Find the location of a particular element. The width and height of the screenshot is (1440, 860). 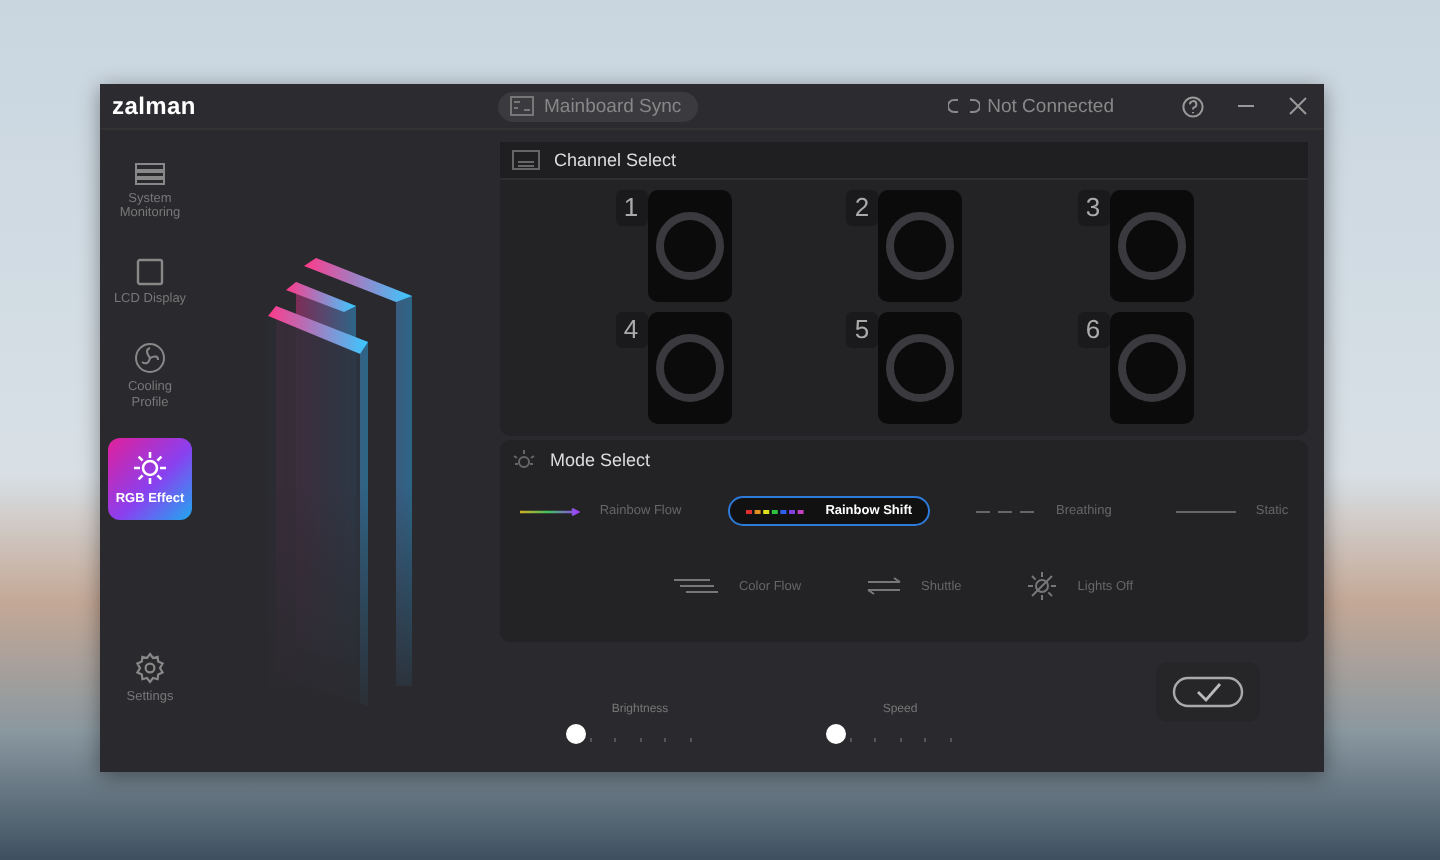

grid-icon is located at coordinates (526, 160).